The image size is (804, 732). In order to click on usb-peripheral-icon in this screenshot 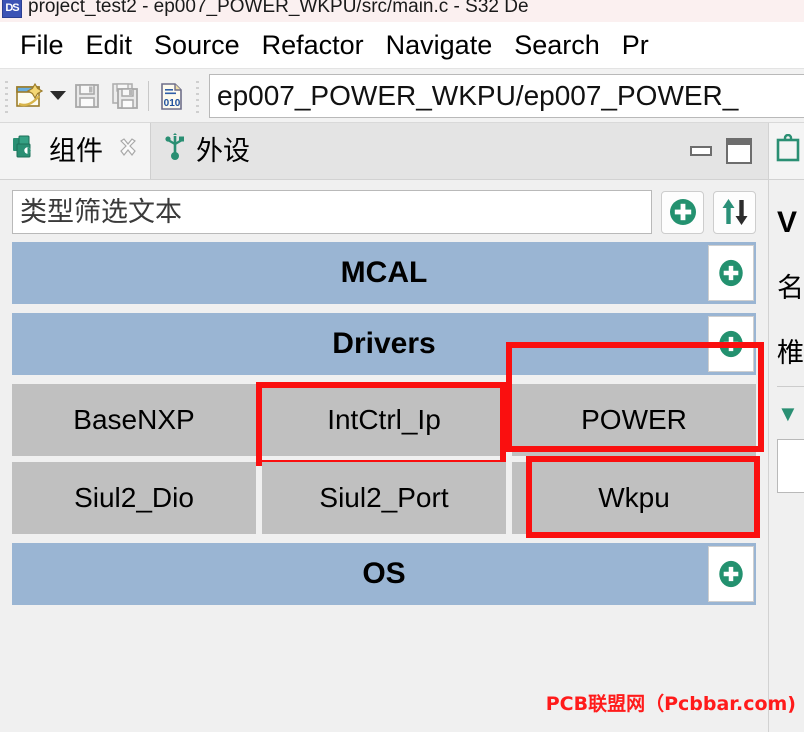, I will do `click(175, 151)`.